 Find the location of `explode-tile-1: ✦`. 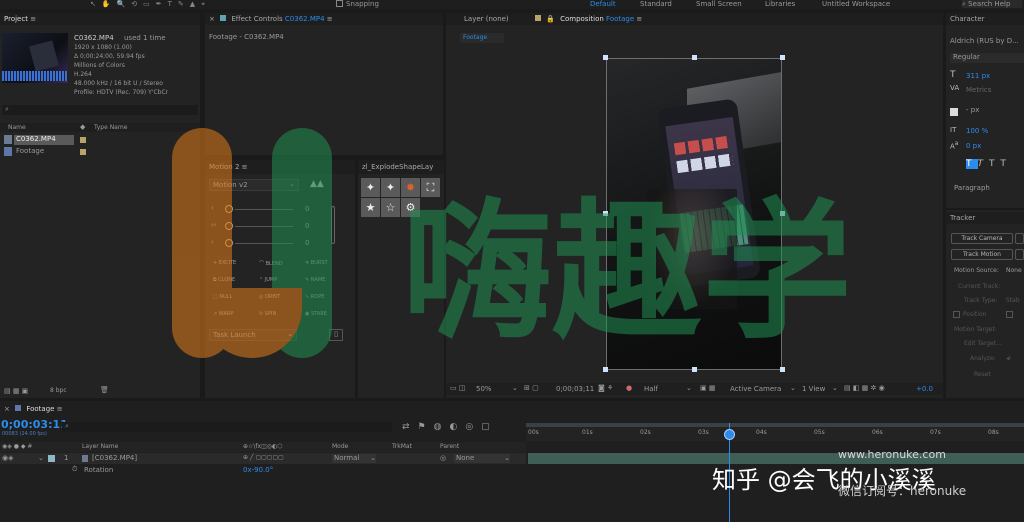

explode-tile-1: ✦ is located at coordinates (370, 187).